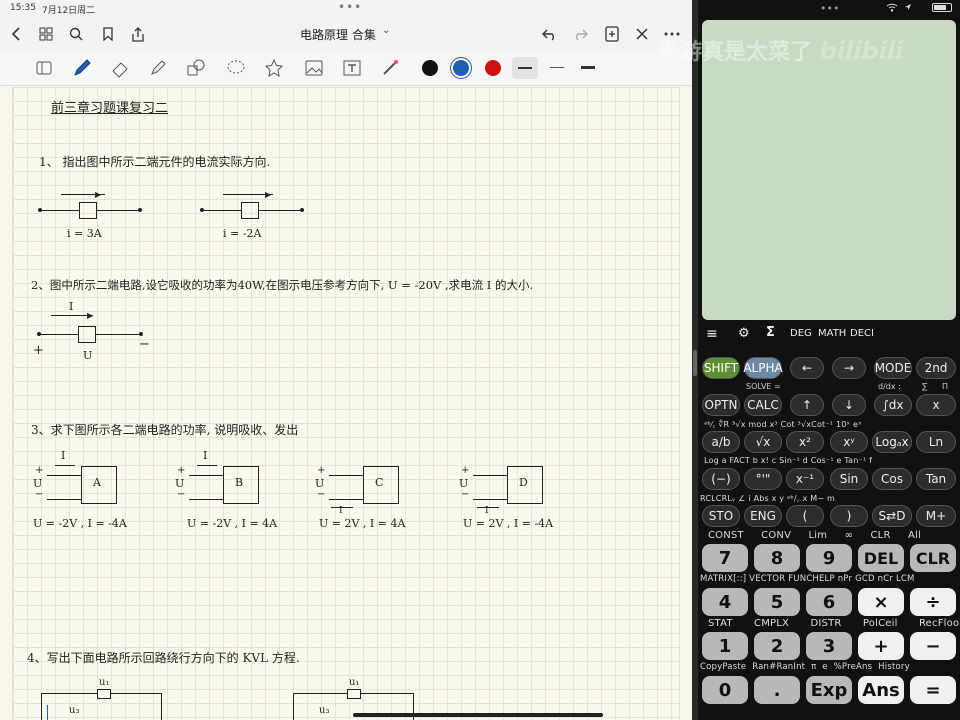  Describe the element at coordinates (557, 67) in the screenshot. I see `stroke-medium-option` at that location.